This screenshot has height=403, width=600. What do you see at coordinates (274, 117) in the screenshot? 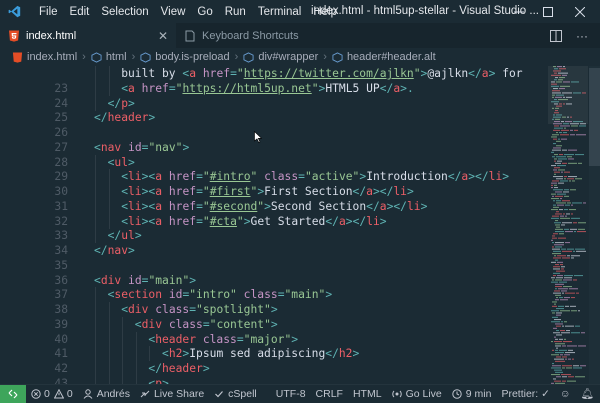
I see `code-line: 25 </header>` at bounding box center [274, 117].